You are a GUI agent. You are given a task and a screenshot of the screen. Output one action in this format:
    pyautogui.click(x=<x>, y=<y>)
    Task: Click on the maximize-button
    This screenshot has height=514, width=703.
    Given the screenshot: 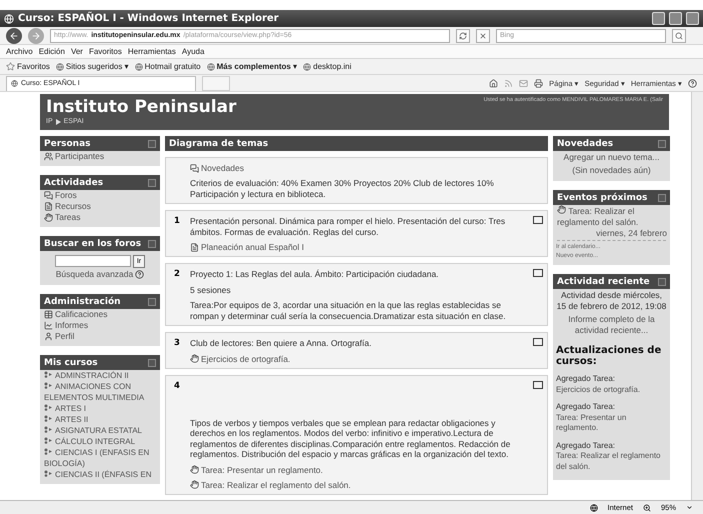 What is the action you would take?
    pyautogui.click(x=675, y=18)
    